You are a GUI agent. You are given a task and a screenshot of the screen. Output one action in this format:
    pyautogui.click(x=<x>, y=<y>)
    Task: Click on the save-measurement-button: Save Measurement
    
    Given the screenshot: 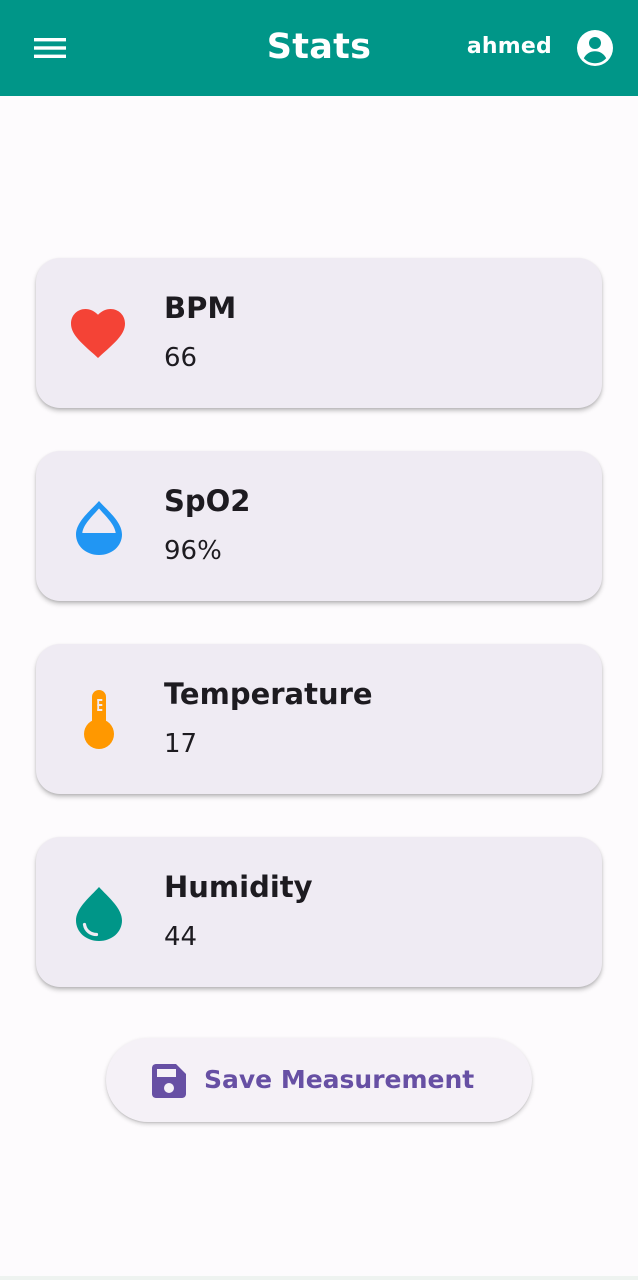 What is the action you would take?
    pyautogui.click(x=319, y=1080)
    